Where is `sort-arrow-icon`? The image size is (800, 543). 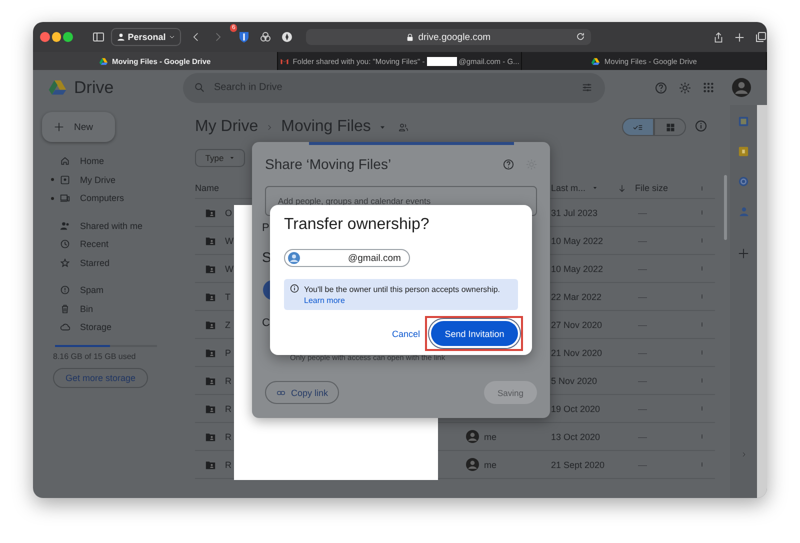 sort-arrow-icon is located at coordinates (622, 188).